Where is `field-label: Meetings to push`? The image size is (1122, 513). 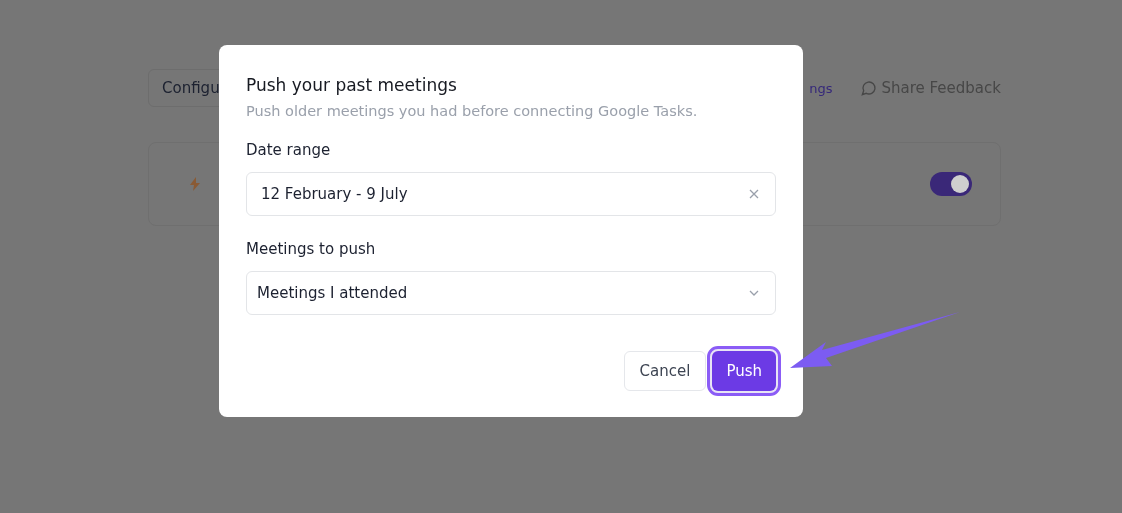 field-label: Meetings to push is located at coordinates (311, 249).